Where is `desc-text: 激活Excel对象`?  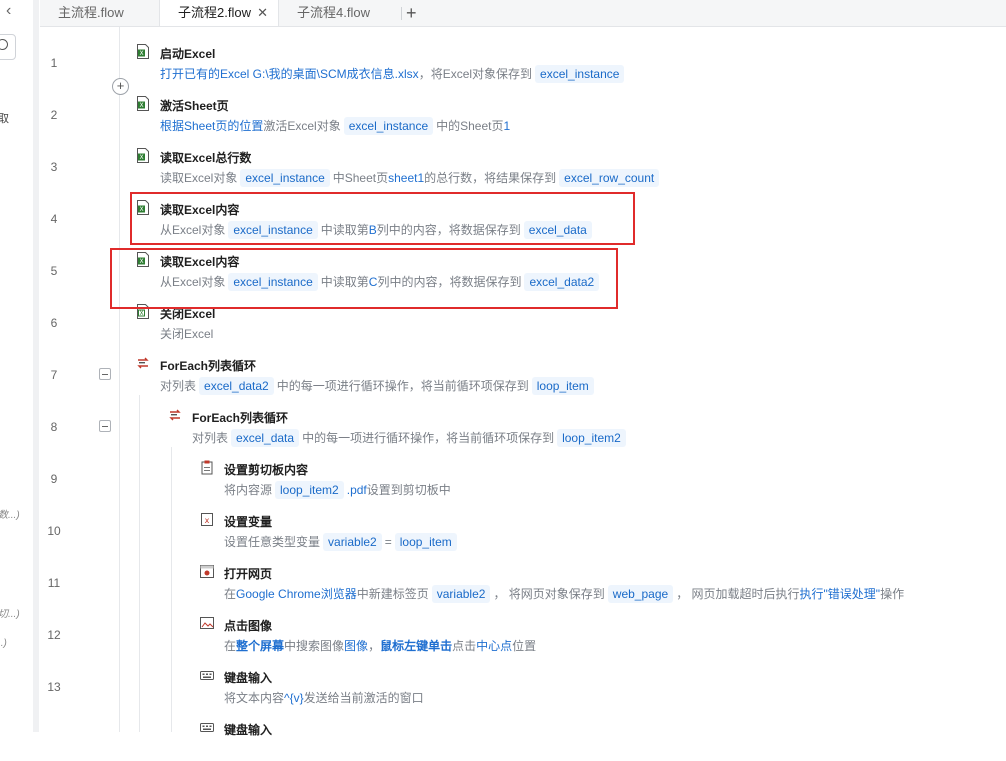 desc-text: 激活Excel对象 is located at coordinates (302, 126).